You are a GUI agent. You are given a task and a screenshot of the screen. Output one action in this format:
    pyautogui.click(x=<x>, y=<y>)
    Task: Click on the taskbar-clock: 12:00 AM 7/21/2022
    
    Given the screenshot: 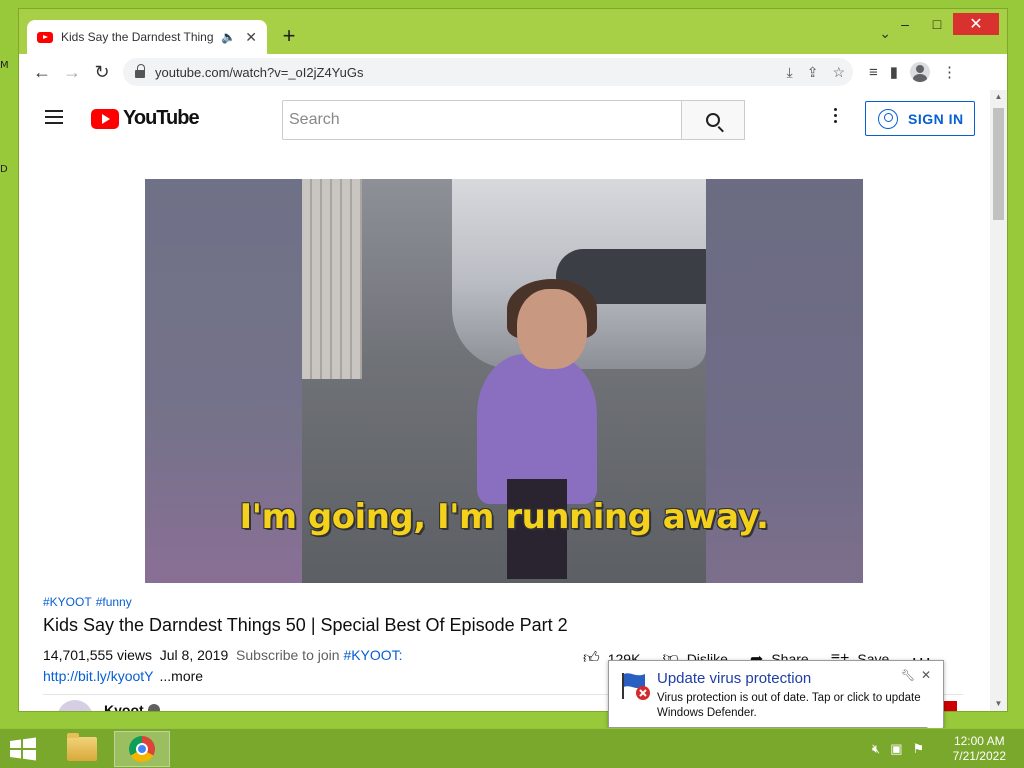 What is the action you would take?
    pyautogui.click(x=979, y=749)
    